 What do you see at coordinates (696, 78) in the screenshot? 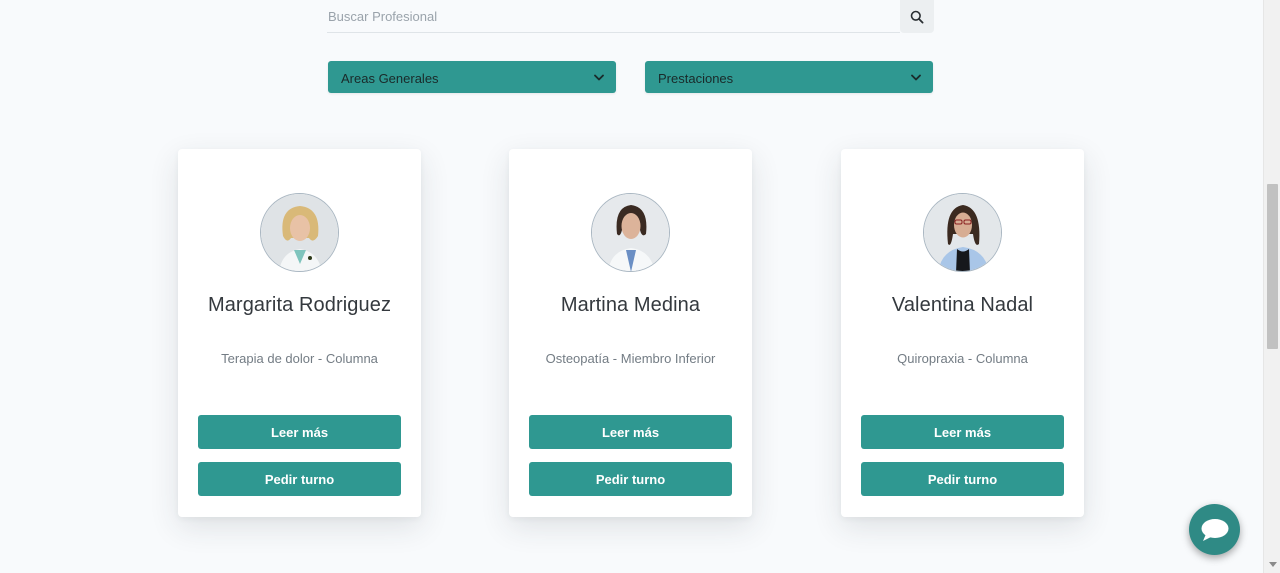
I see `prestaciones-label: Prestaciones` at bounding box center [696, 78].